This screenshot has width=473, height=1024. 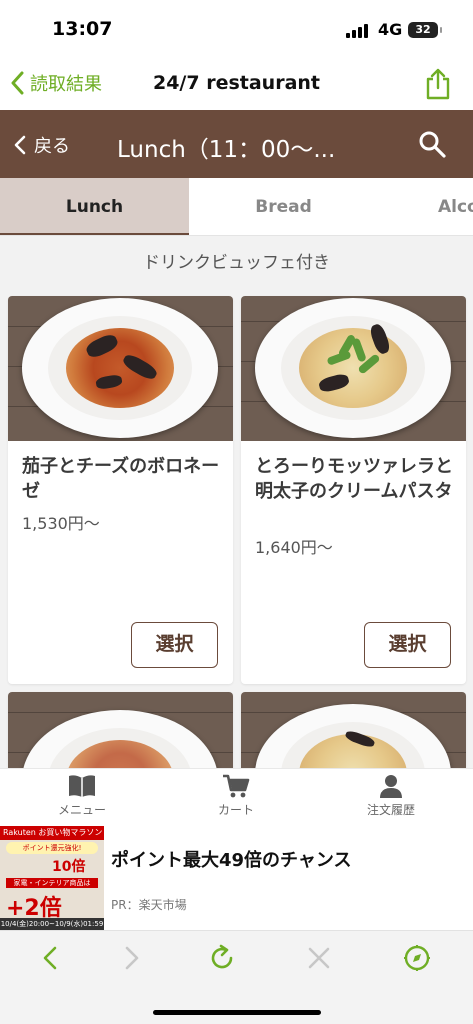 What do you see at coordinates (319, 958) in the screenshot?
I see `close-icon` at bounding box center [319, 958].